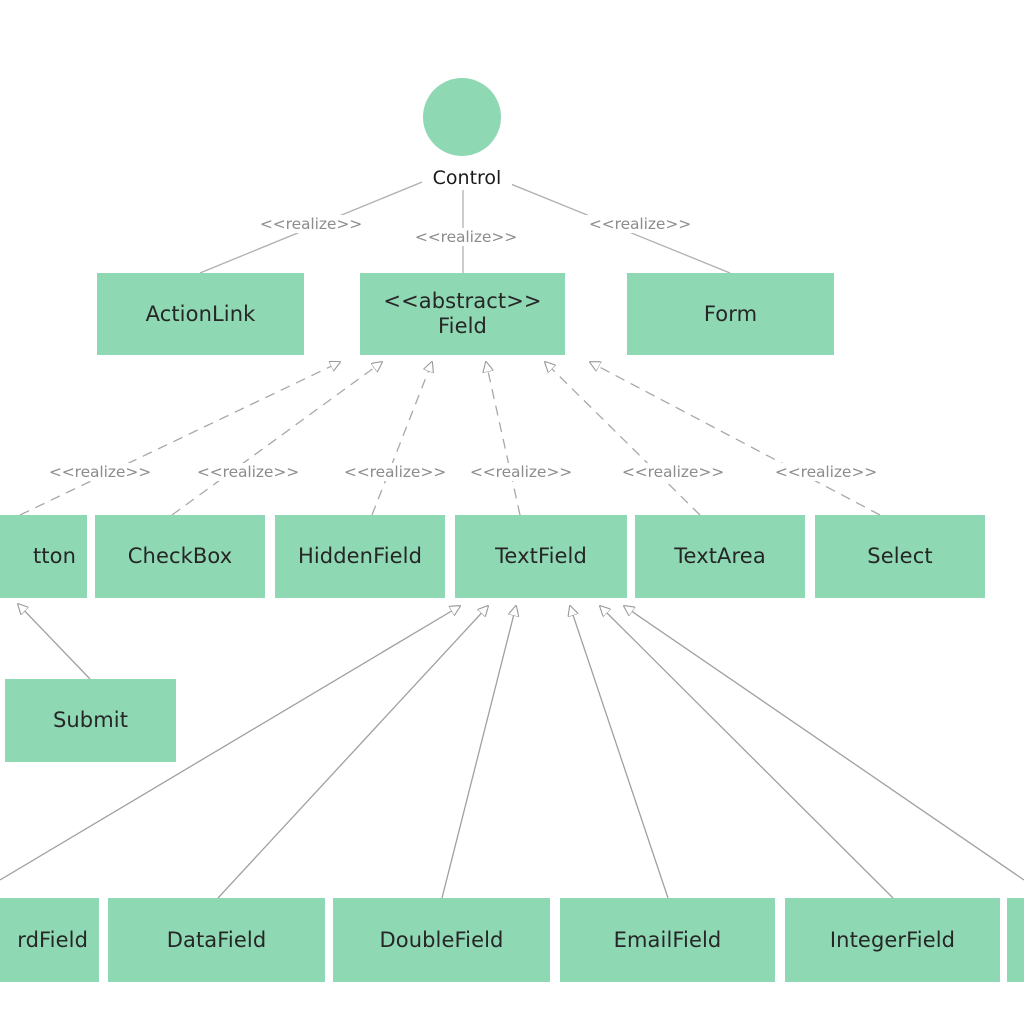 This screenshot has width=1024, height=1024. I want to click on node-doublefield: DoubleField, so click(441, 940).